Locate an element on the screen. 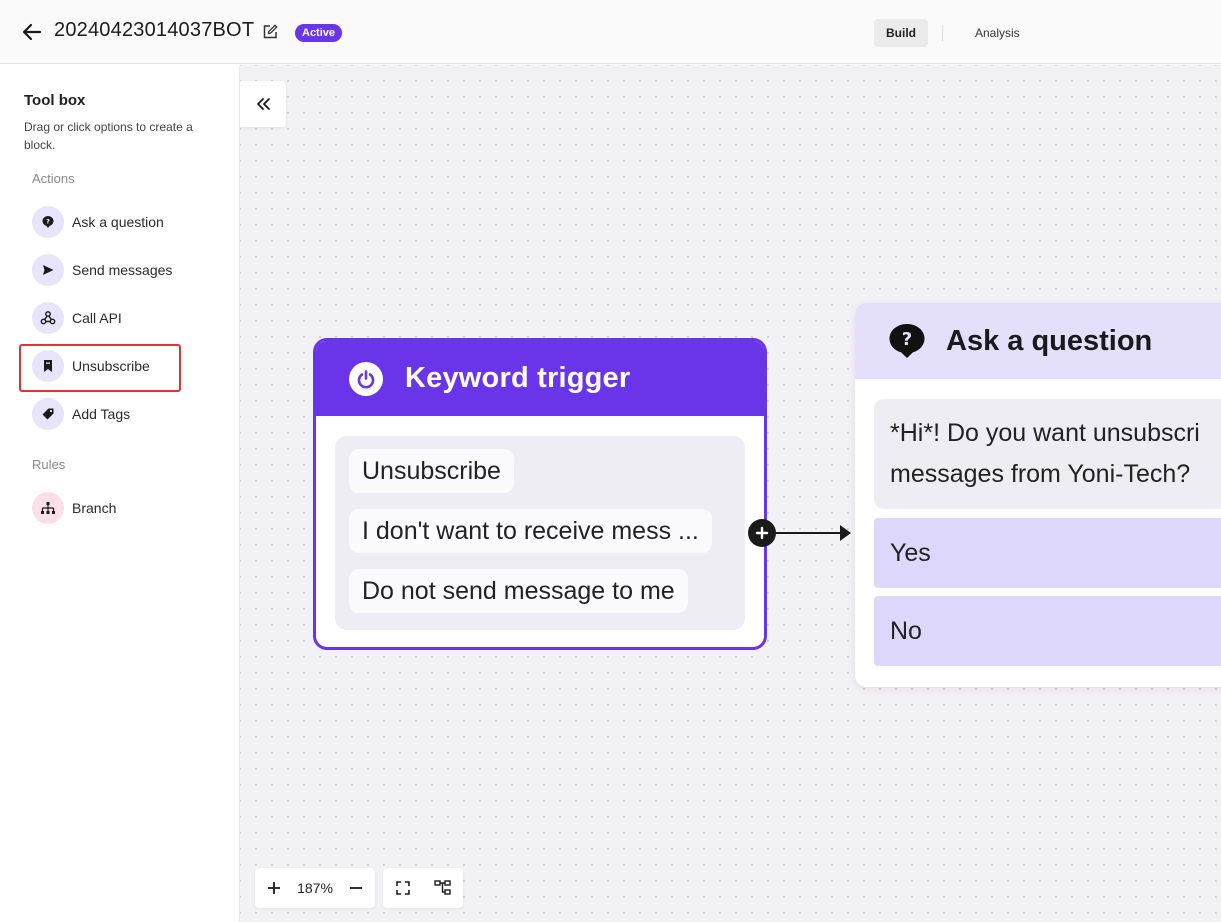 The image size is (1221, 922). layout-tree-icon is located at coordinates (442, 887).